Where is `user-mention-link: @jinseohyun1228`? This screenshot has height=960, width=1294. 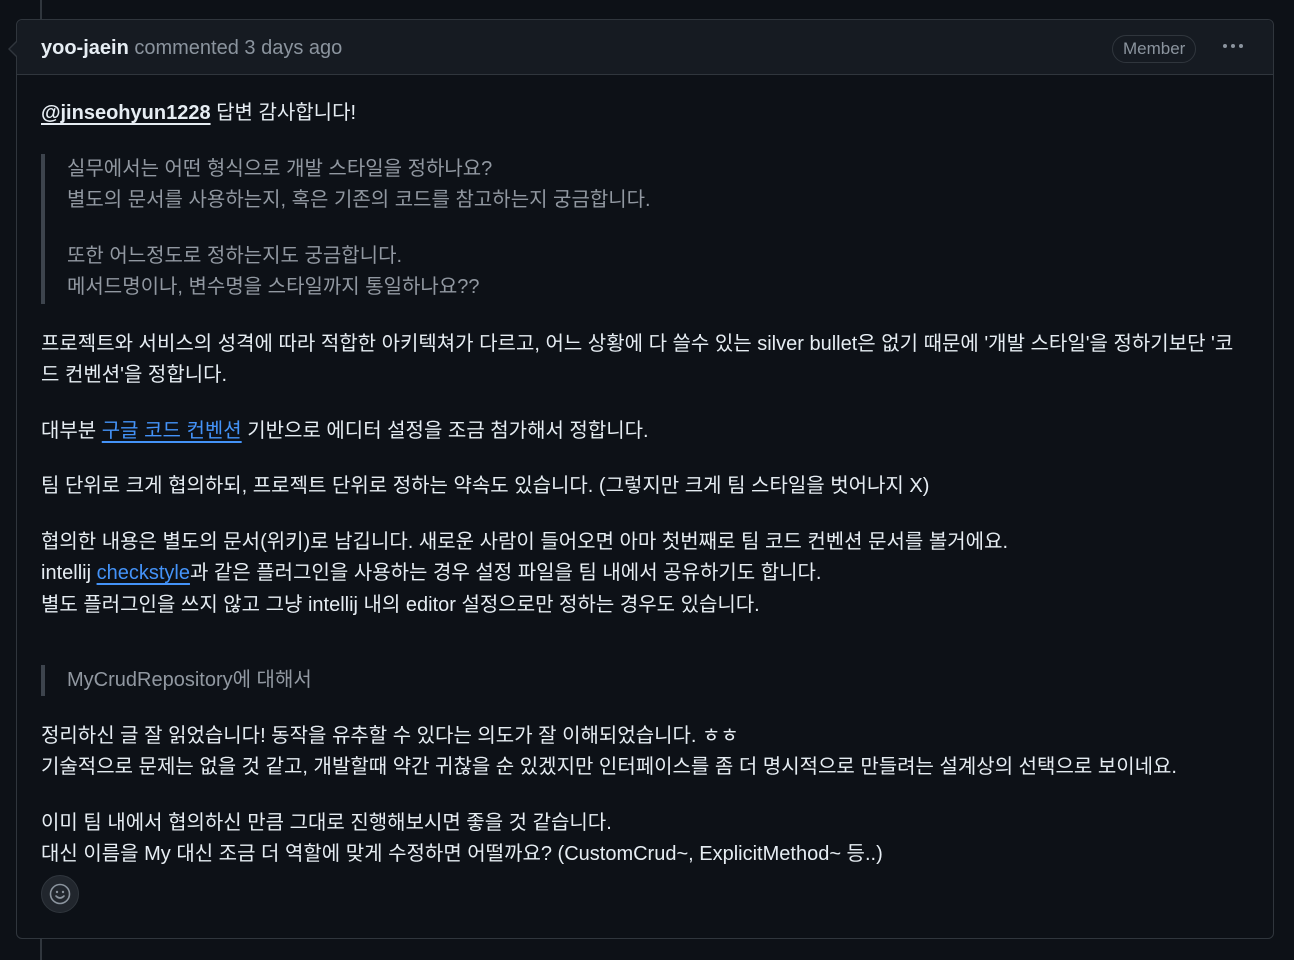
user-mention-link: @jinseohyun1228 is located at coordinates (126, 113).